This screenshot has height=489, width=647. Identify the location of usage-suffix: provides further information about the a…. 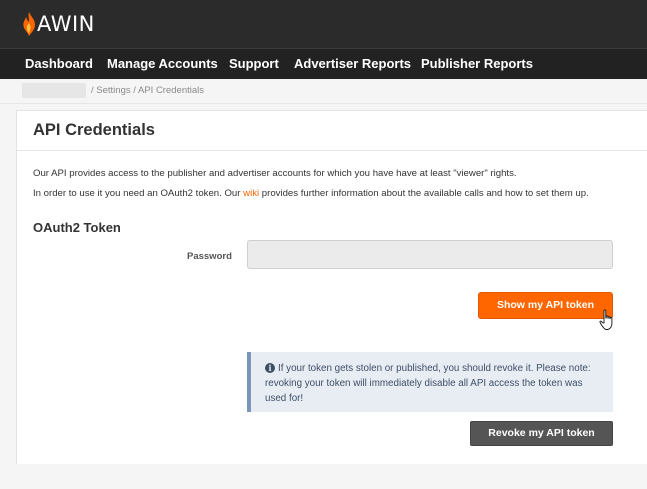
(424, 193).